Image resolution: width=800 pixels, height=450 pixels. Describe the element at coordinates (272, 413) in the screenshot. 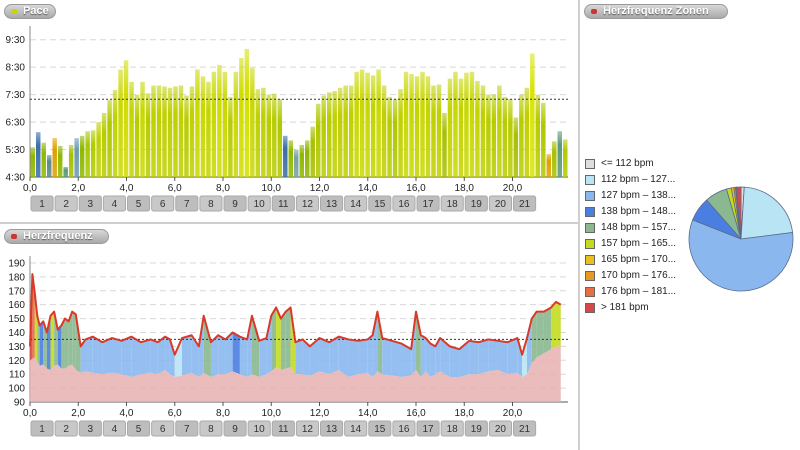

I see `x-tick-label: 10,0` at that location.